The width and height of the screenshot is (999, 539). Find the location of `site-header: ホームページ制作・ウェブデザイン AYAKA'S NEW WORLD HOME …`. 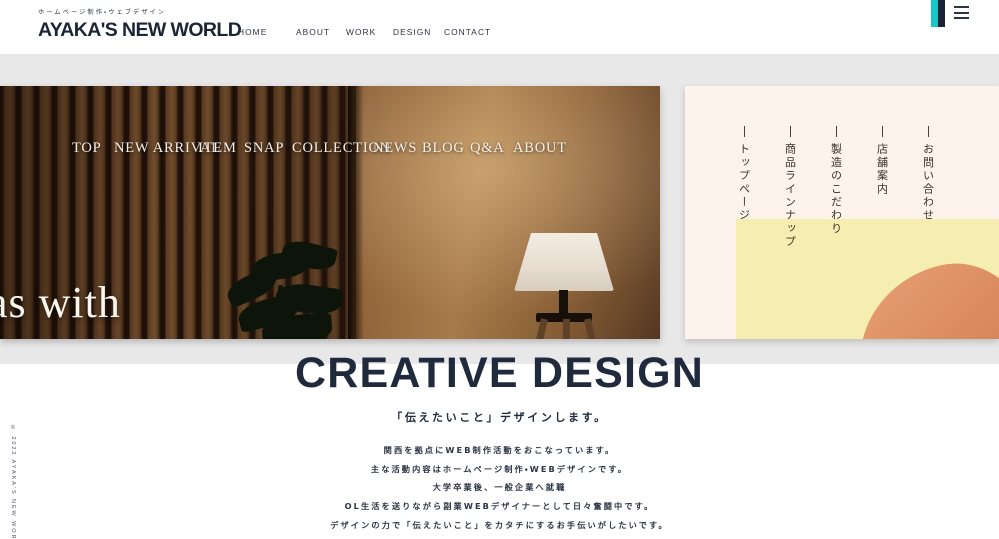

site-header: ホームページ制作・ウェブデザイン AYAKA'S NEW WORLD HOME … is located at coordinates (499, 27).